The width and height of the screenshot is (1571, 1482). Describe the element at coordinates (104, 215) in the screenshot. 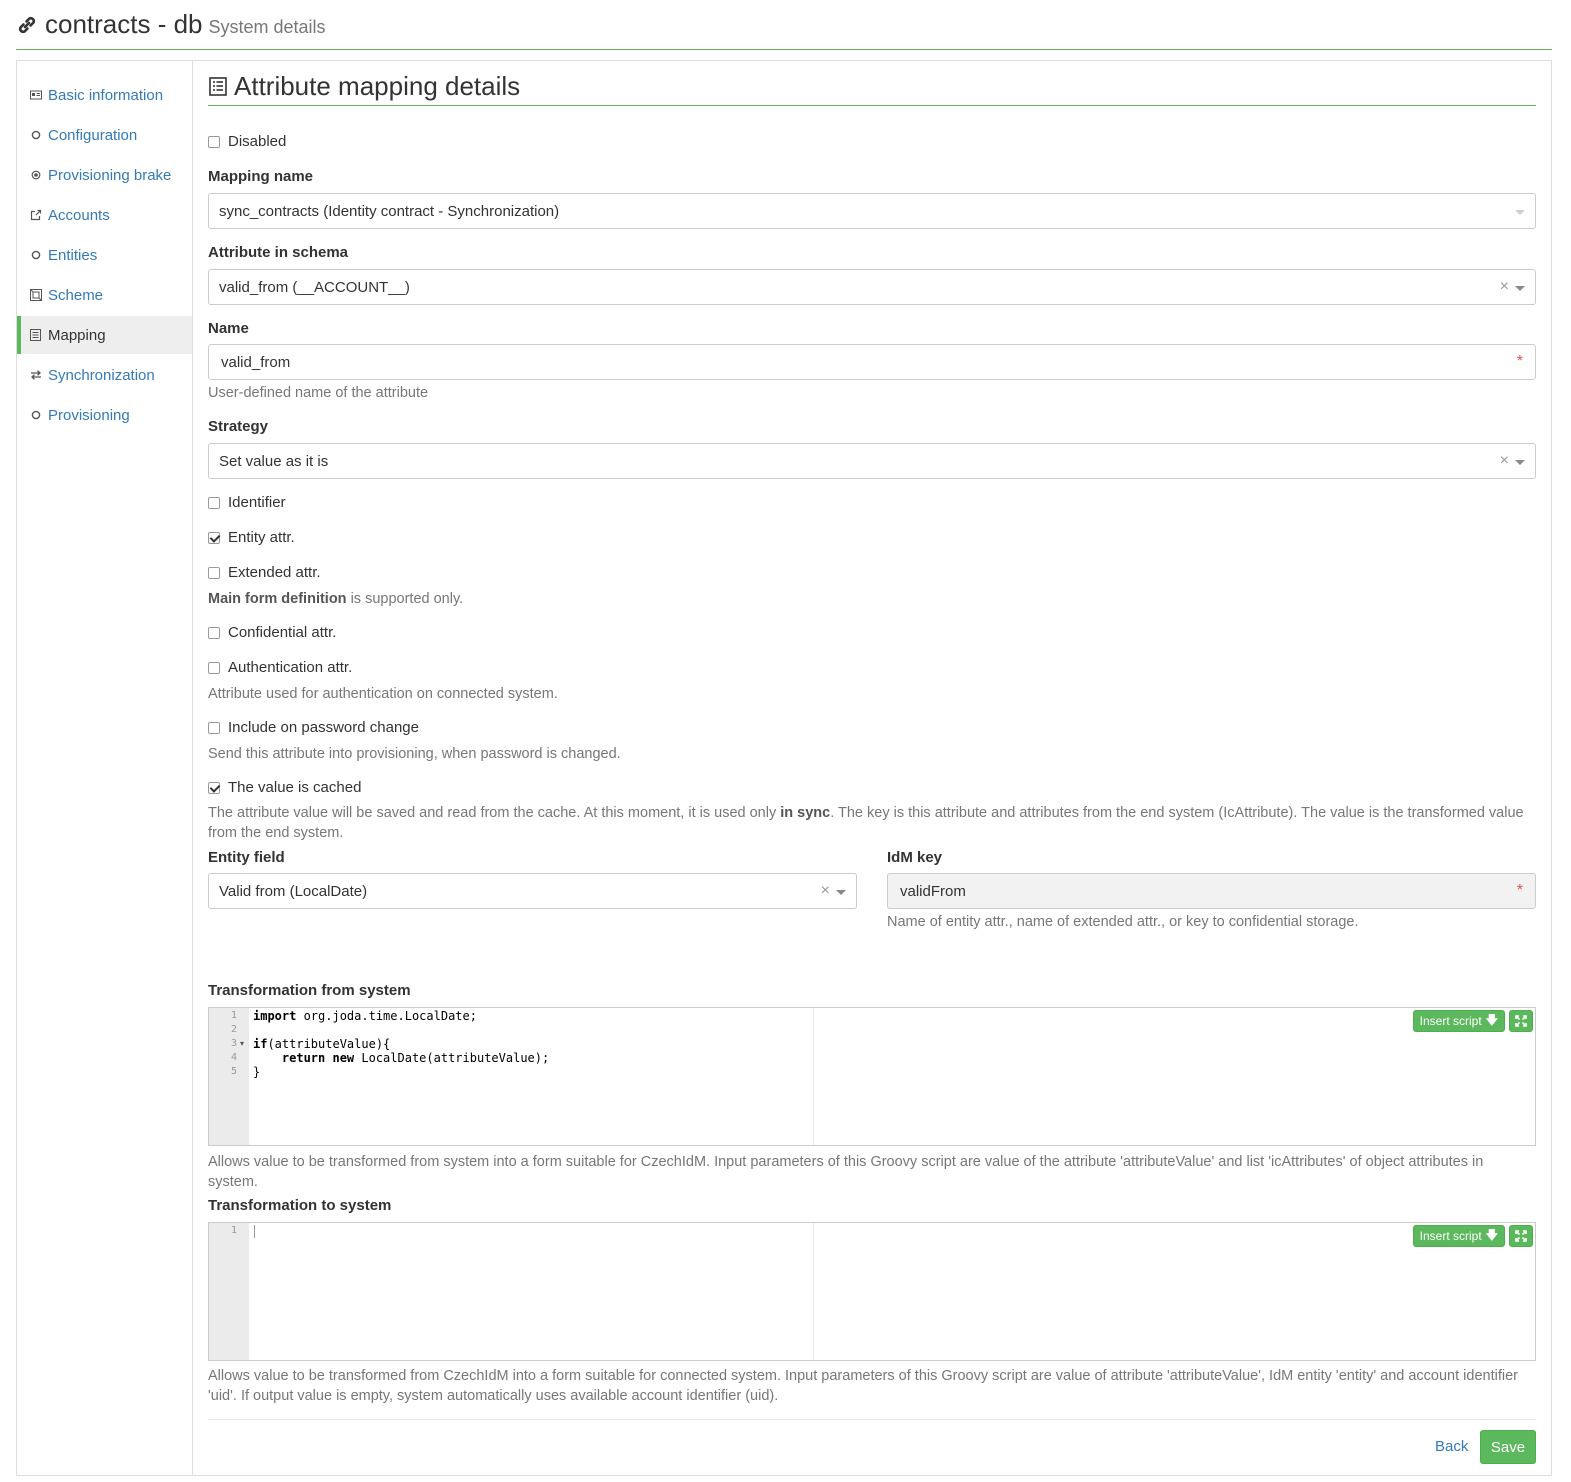

I see `sidebar-item-accounts: Accounts` at that location.